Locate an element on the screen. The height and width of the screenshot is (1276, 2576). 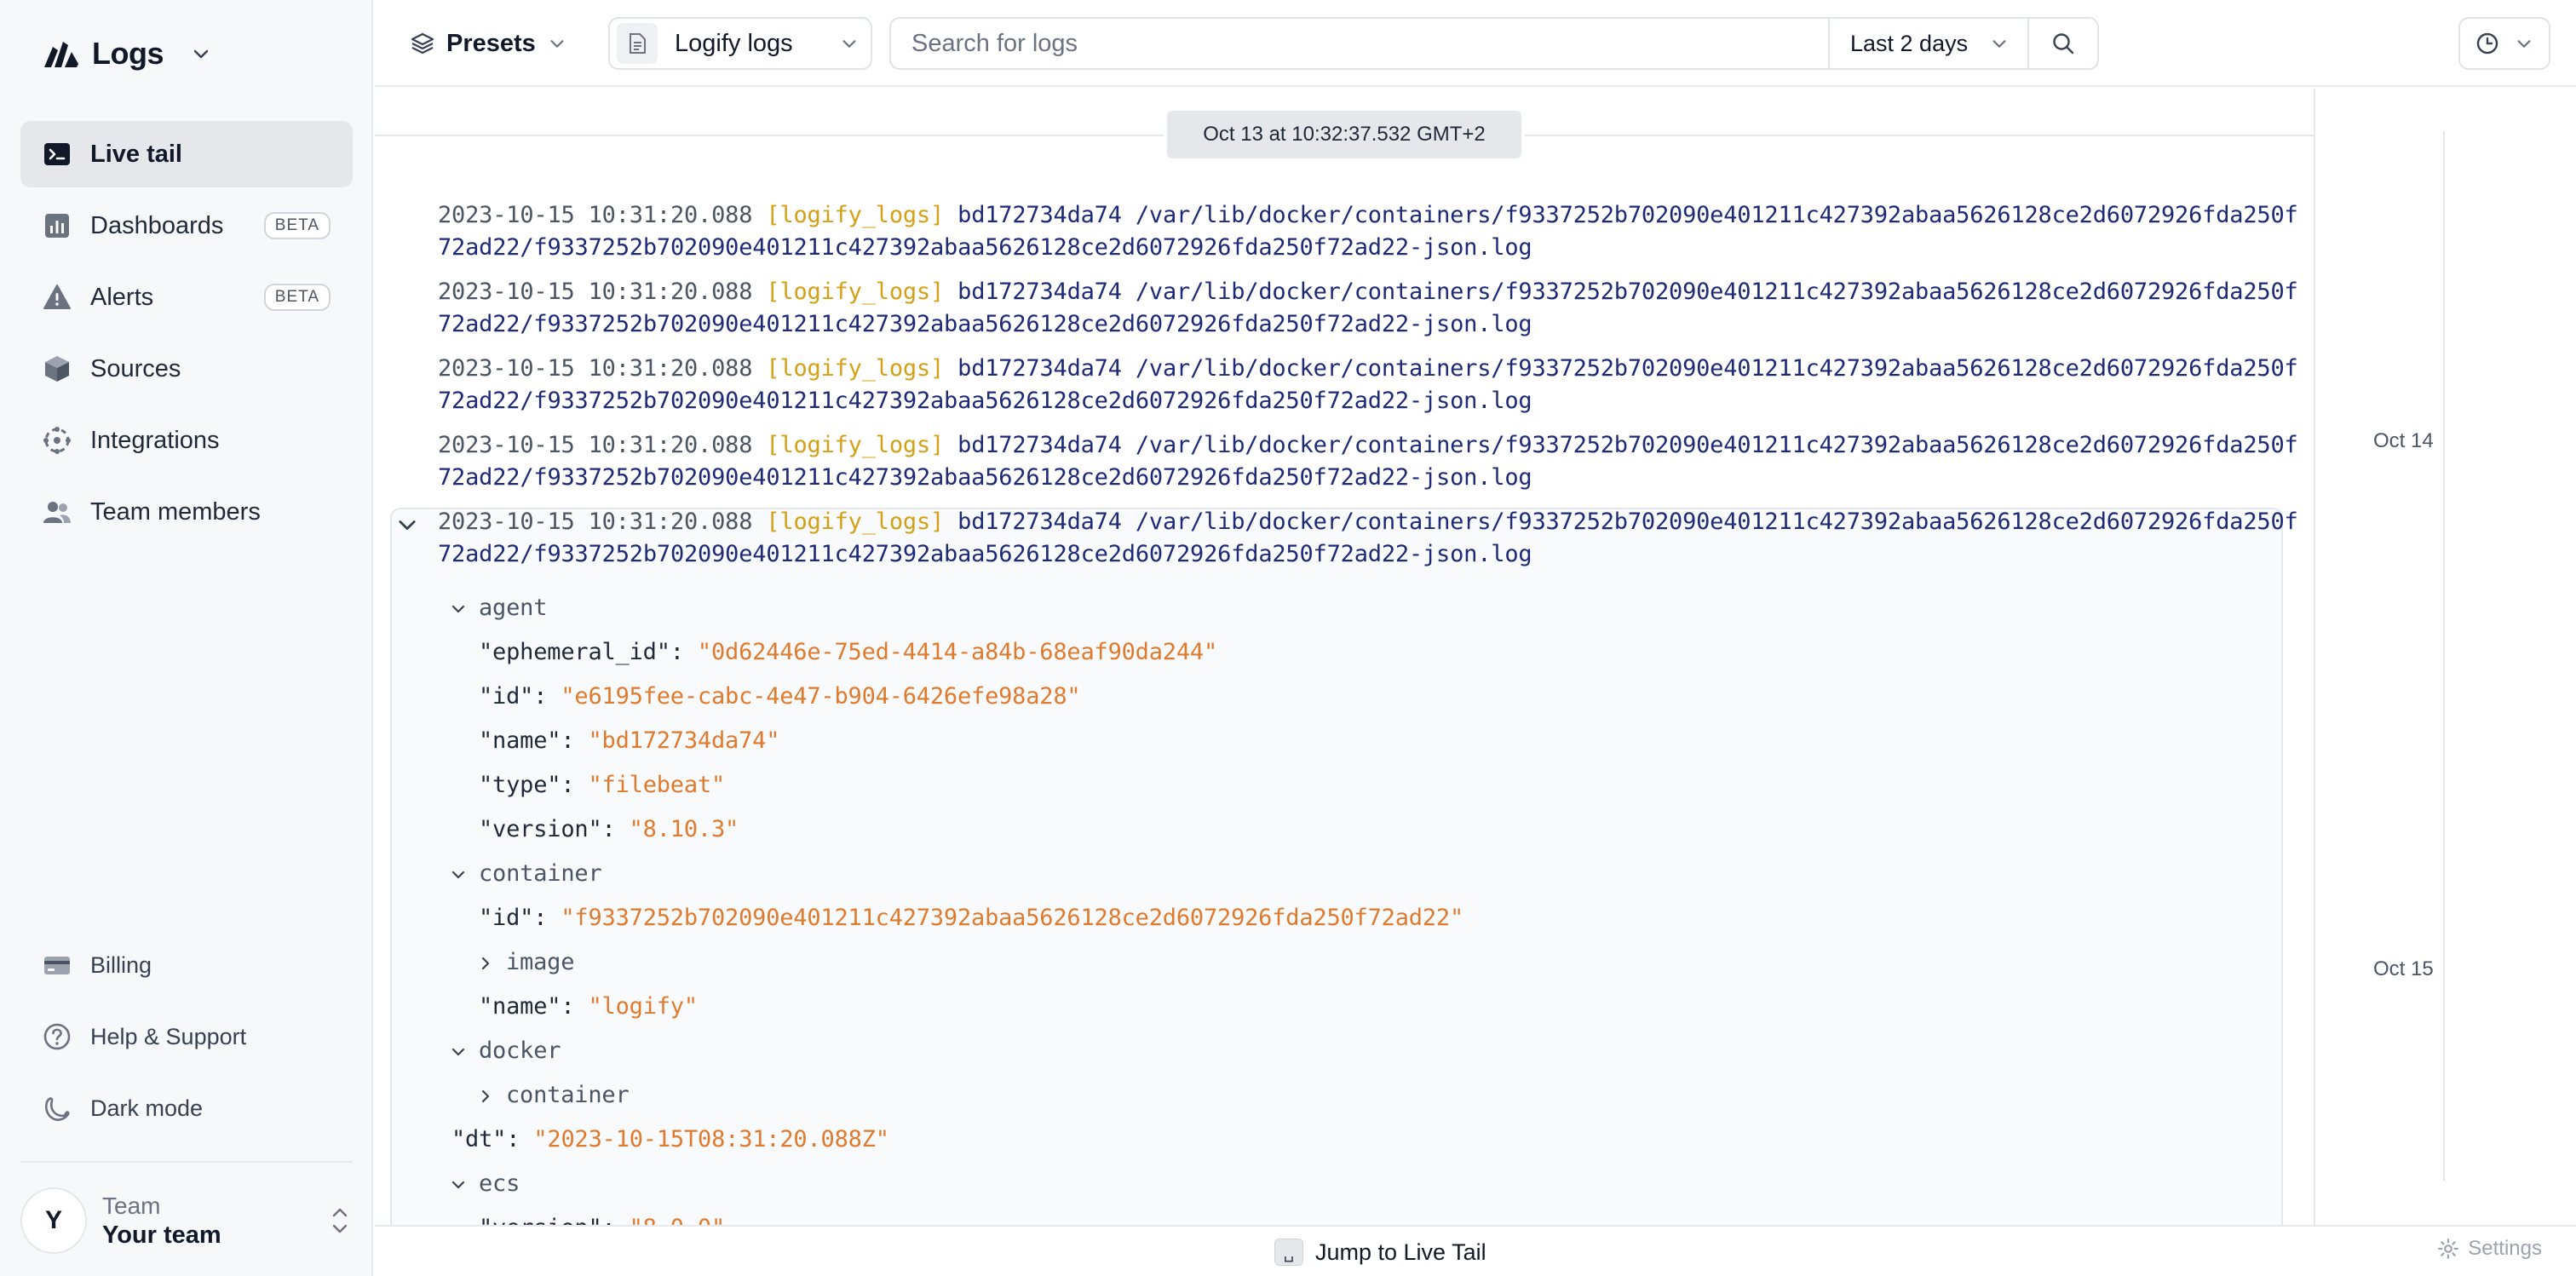
source-select: Logify logs is located at coordinates (740, 43).